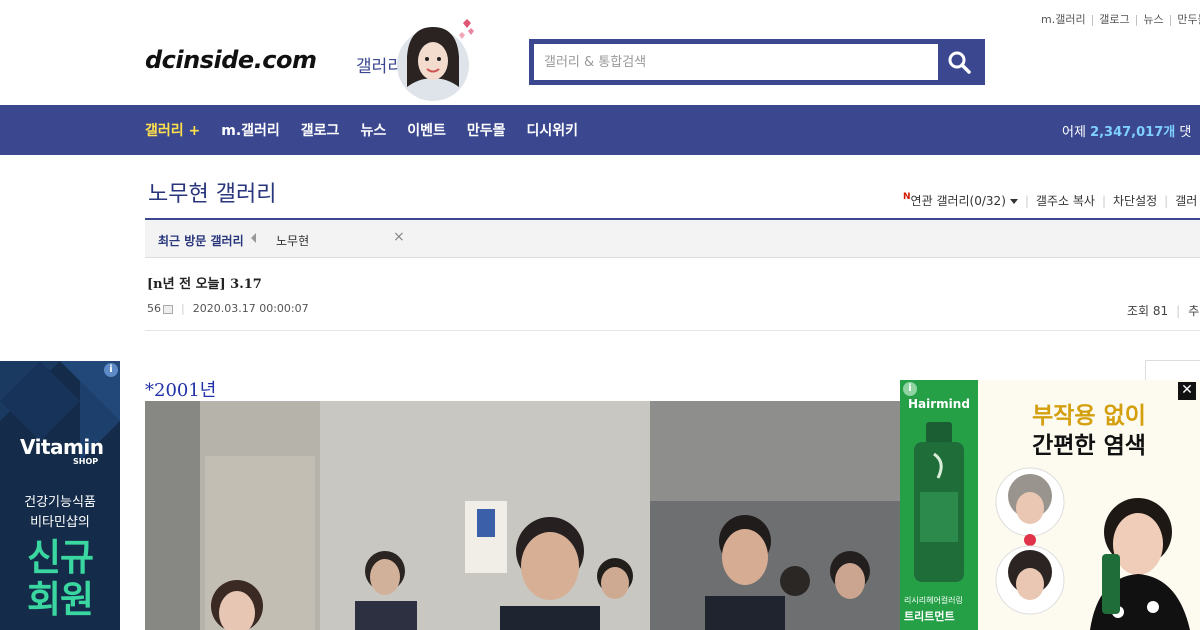 The height and width of the screenshot is (630, 1200). I want to click on top-util-links: m.갤러리 | 갤로그 | 뉴스 | 만두몰, so click(1120, 19).